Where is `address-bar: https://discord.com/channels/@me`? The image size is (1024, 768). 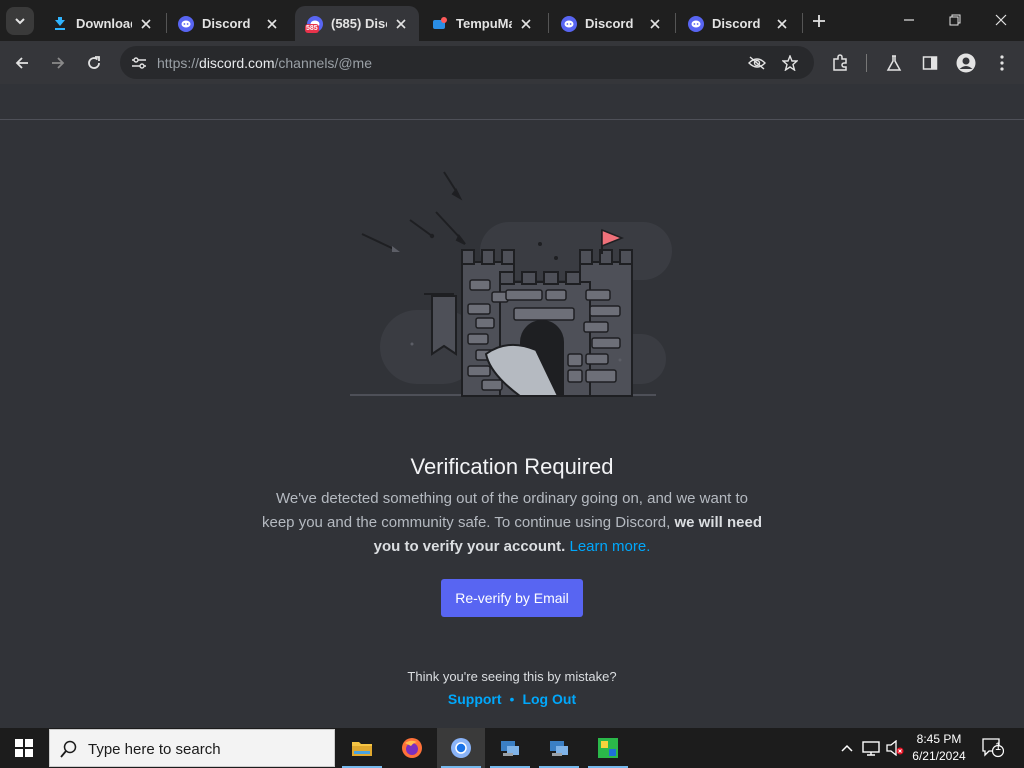 address-bar: https://discord.com/channels/@me is located at coordinates (467, 62).